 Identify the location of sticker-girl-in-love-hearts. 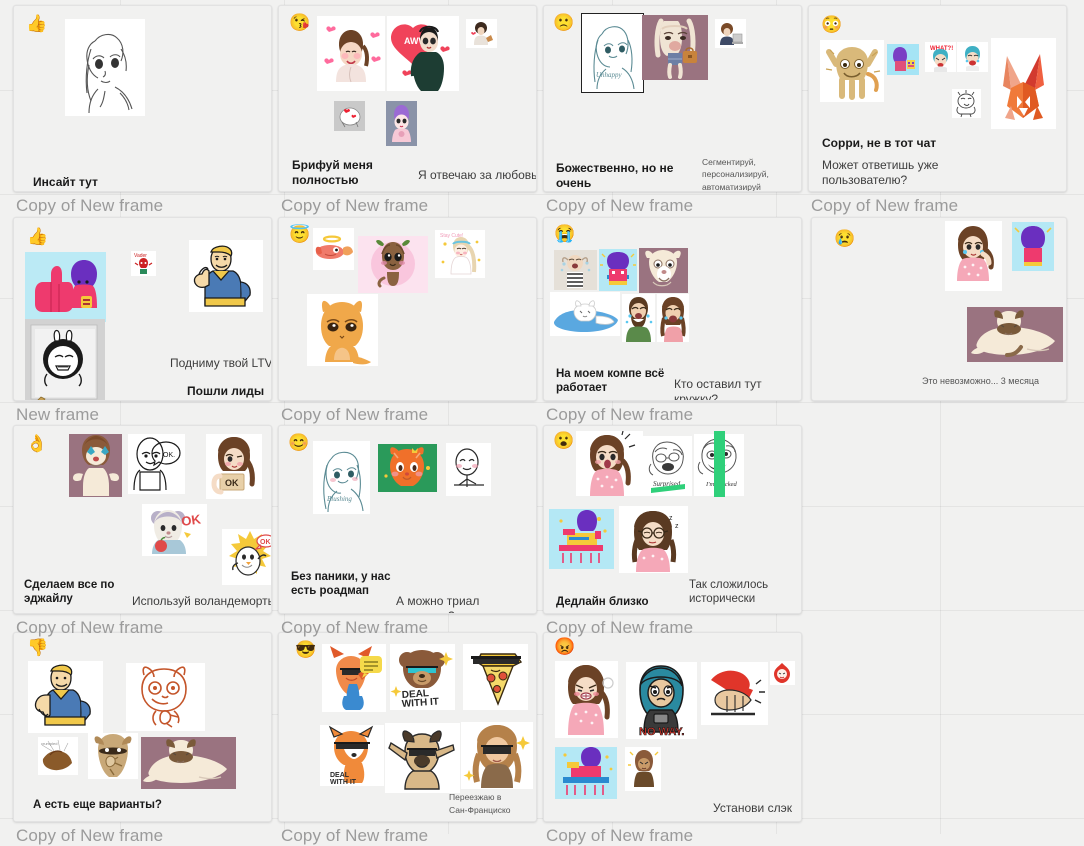
(351, 53).